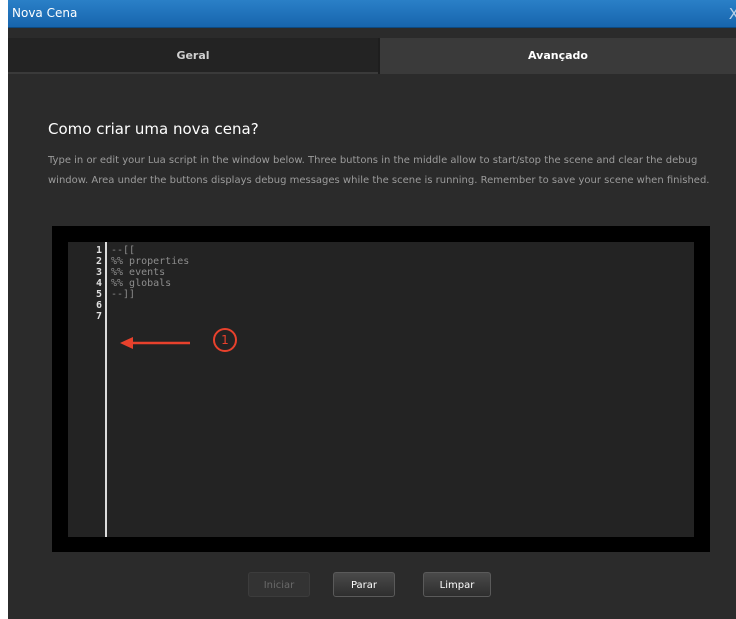 This screenshot has width=736, height=619. I want to click on start-button: Iniciar, so click(279, 584).